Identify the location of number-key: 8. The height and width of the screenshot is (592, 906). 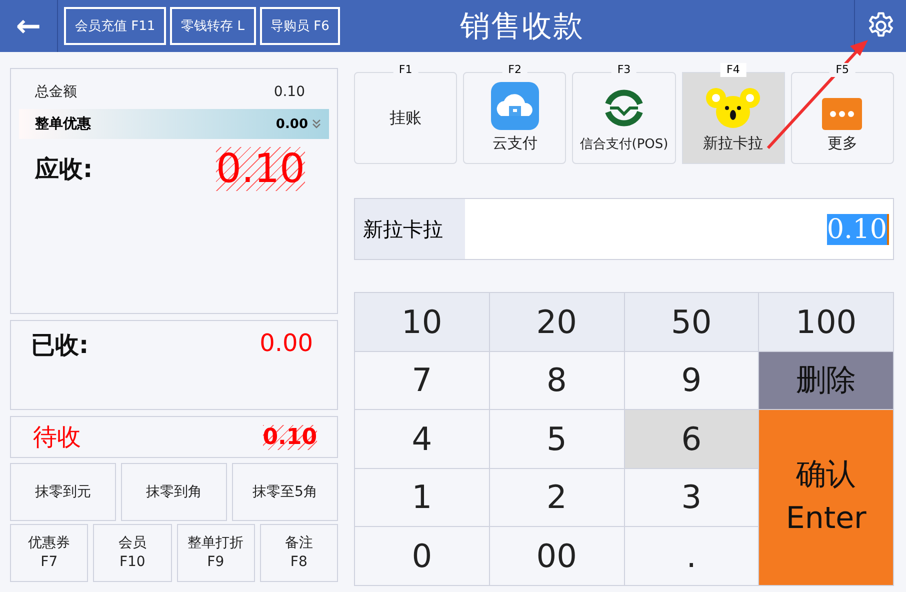
(557, 381).